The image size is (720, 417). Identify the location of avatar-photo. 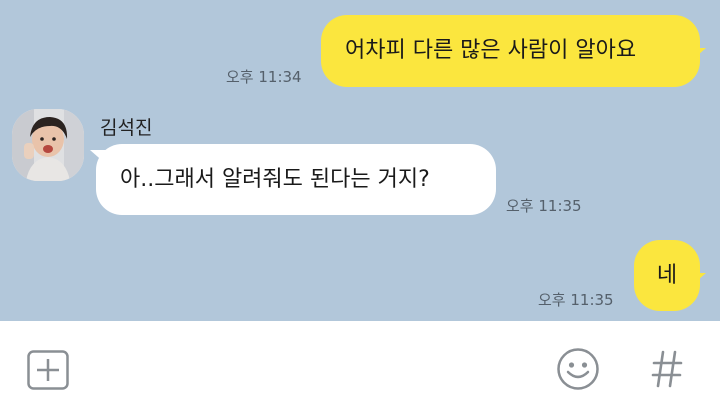
(48, 145).